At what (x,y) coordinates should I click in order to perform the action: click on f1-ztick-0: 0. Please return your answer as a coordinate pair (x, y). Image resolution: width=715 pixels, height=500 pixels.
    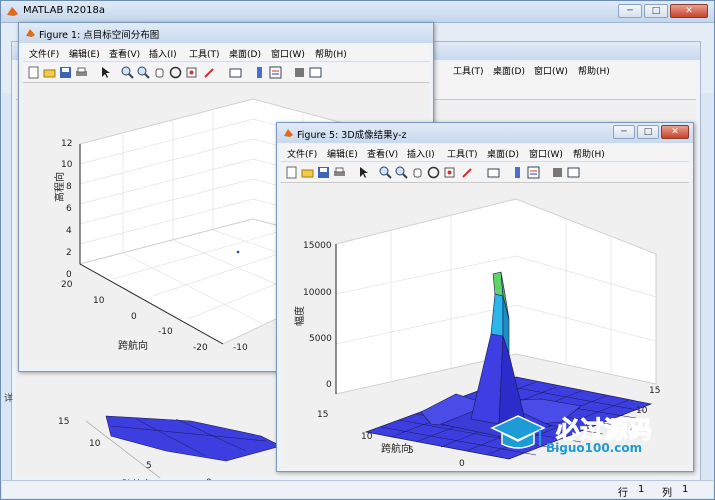
    Looking at the image, I should click on (69, 275).